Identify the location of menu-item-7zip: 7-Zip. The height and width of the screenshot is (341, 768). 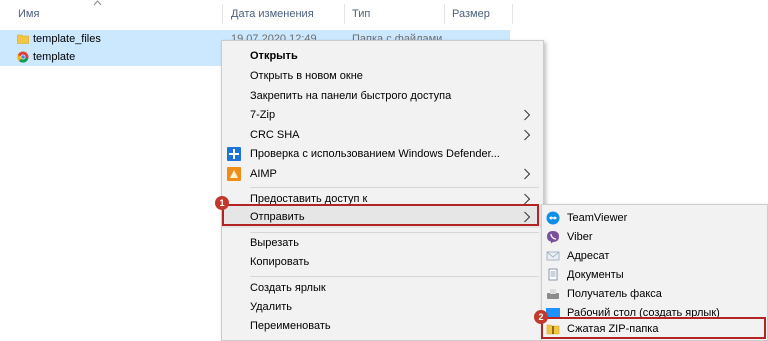
(382, 115).